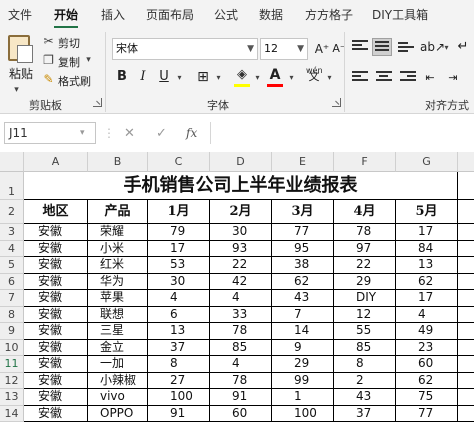 This screenshot has height=427, width=474. What do you see at coordinates (20, 14) in the screenshot?
I see `tab-file: 文件` at bounding box center [20, 14].